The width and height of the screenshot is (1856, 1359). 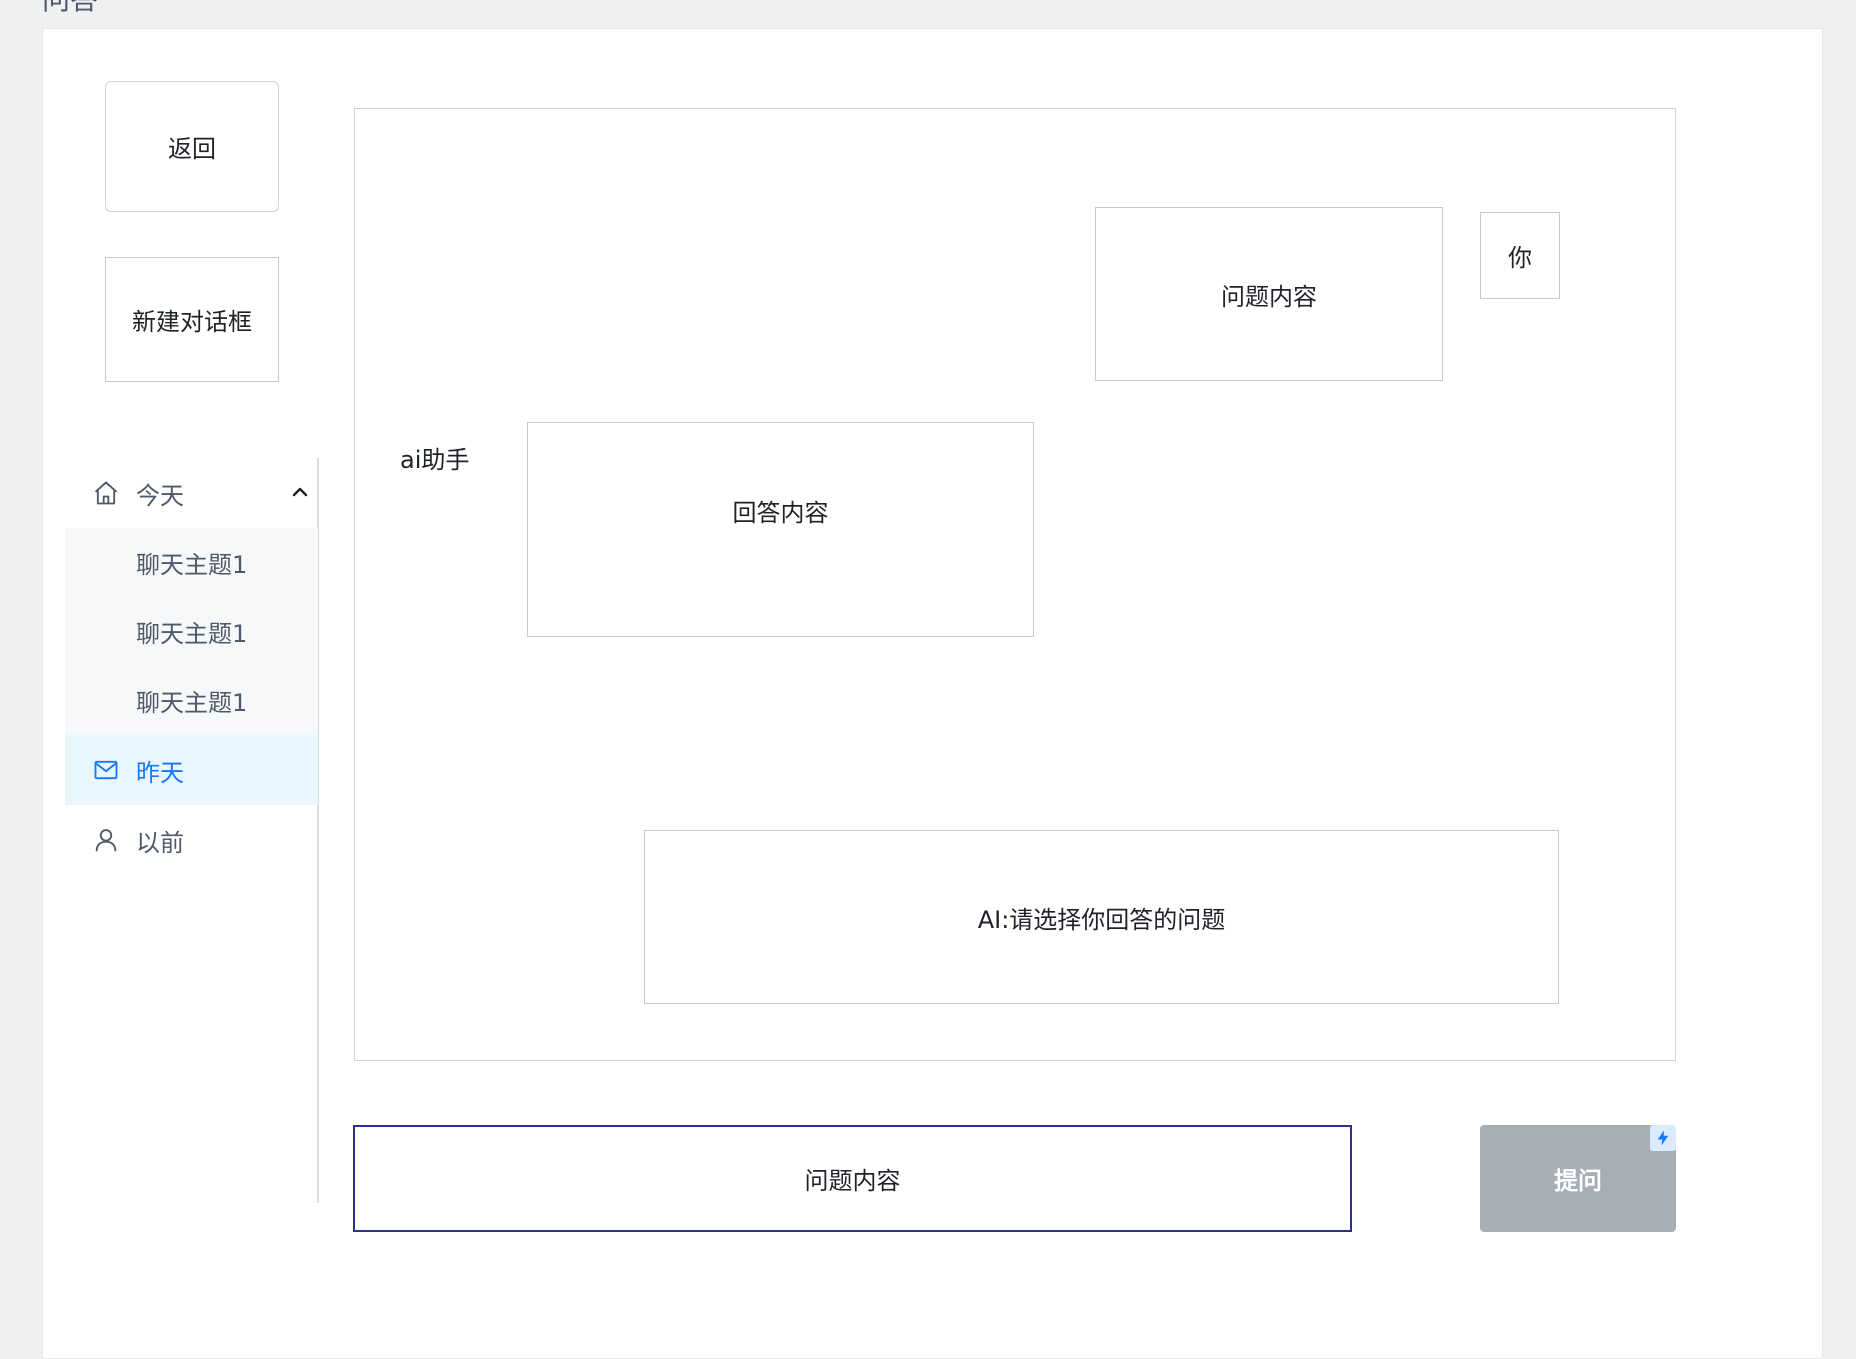 What do you see at coordinates (435, 460) in the screenshot?
I see `ai-assistant-label: ai助手` at bounding box center [435, 460].